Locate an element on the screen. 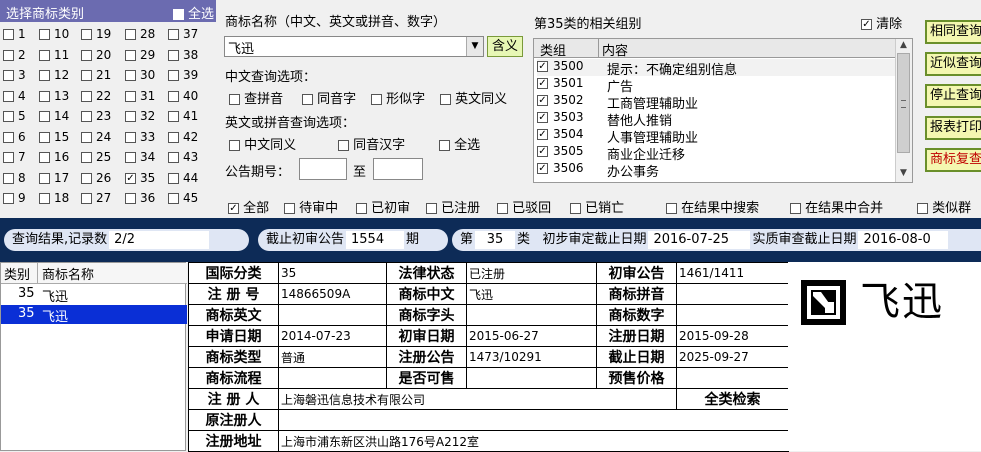 The image size is (981, 452). status-filter-4: 已驳回 is located at coordinates (524, 206).